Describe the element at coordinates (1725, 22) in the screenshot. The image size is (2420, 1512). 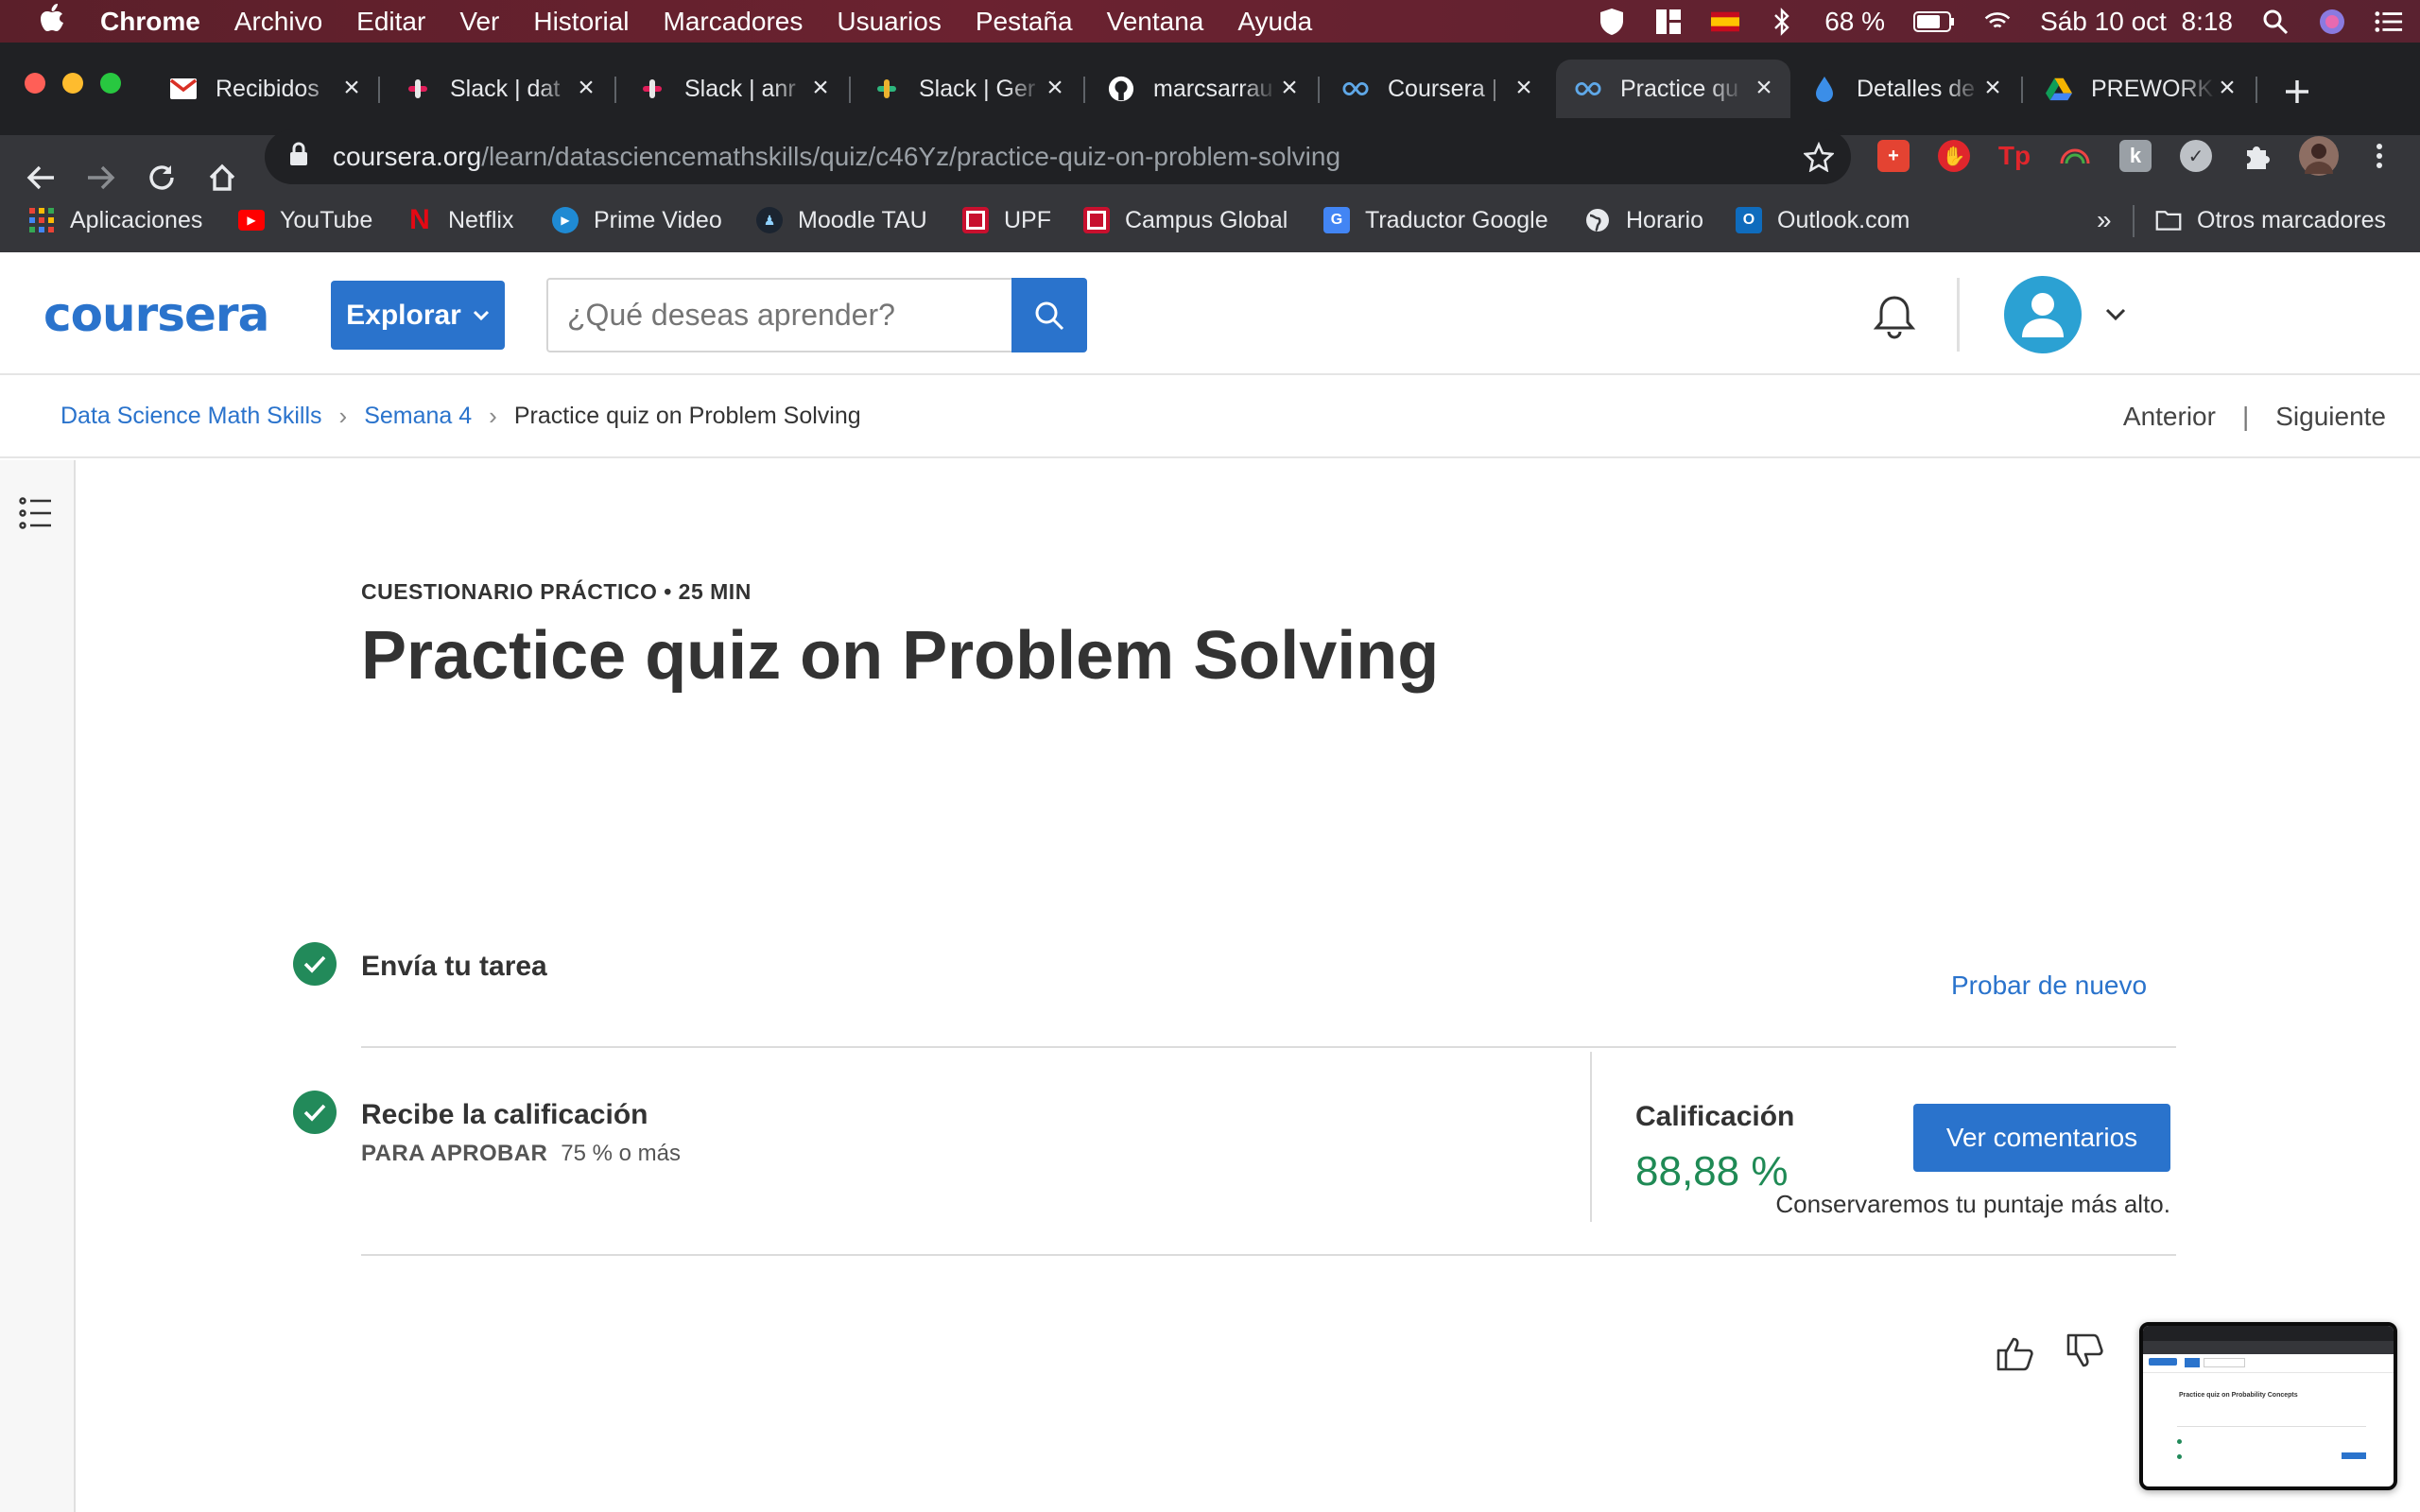
I see `spain-flag-icon` at that location.